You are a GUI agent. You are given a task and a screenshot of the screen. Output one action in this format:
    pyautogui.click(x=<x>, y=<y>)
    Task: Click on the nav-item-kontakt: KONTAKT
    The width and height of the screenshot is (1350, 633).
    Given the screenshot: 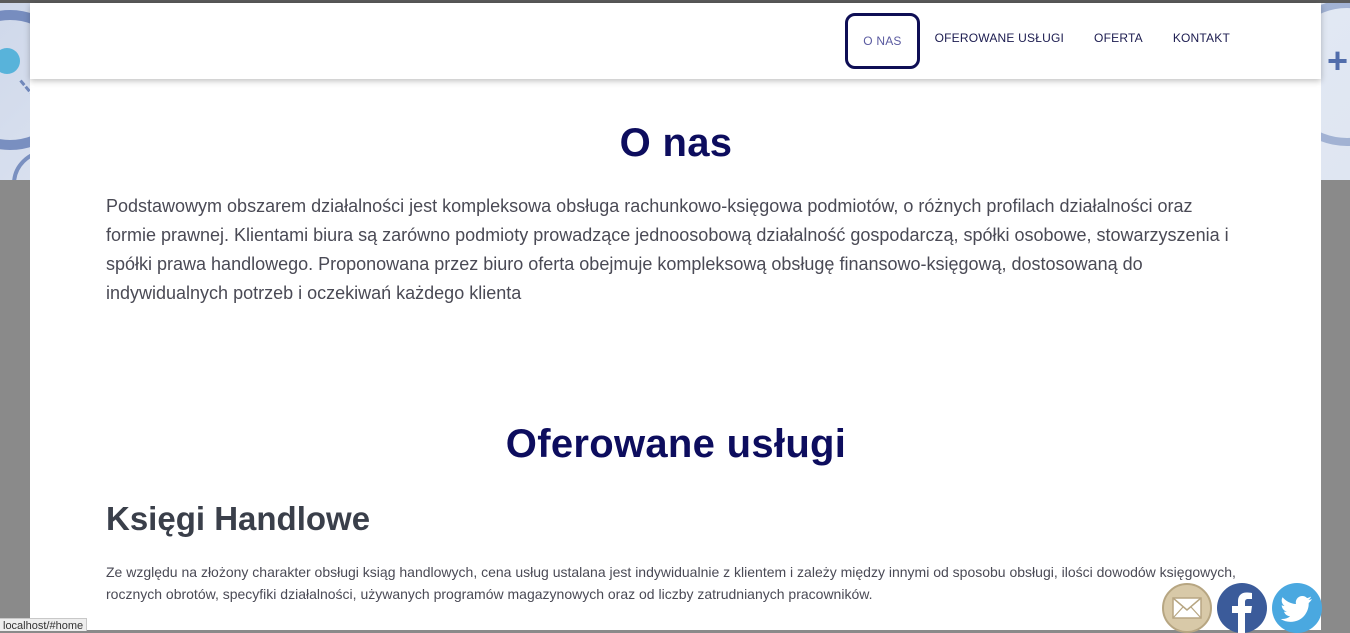 What is the action you would take?
    pyautogui.click(x=1201, y=41)
    